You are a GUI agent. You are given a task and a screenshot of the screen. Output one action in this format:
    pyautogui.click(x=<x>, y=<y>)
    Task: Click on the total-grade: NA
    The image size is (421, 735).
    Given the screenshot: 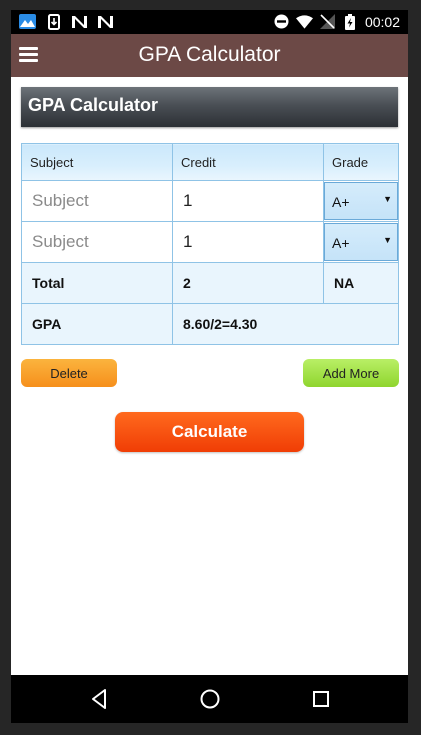 What is the action you would take?
    pyautogui.click(x=361, y=283)
    